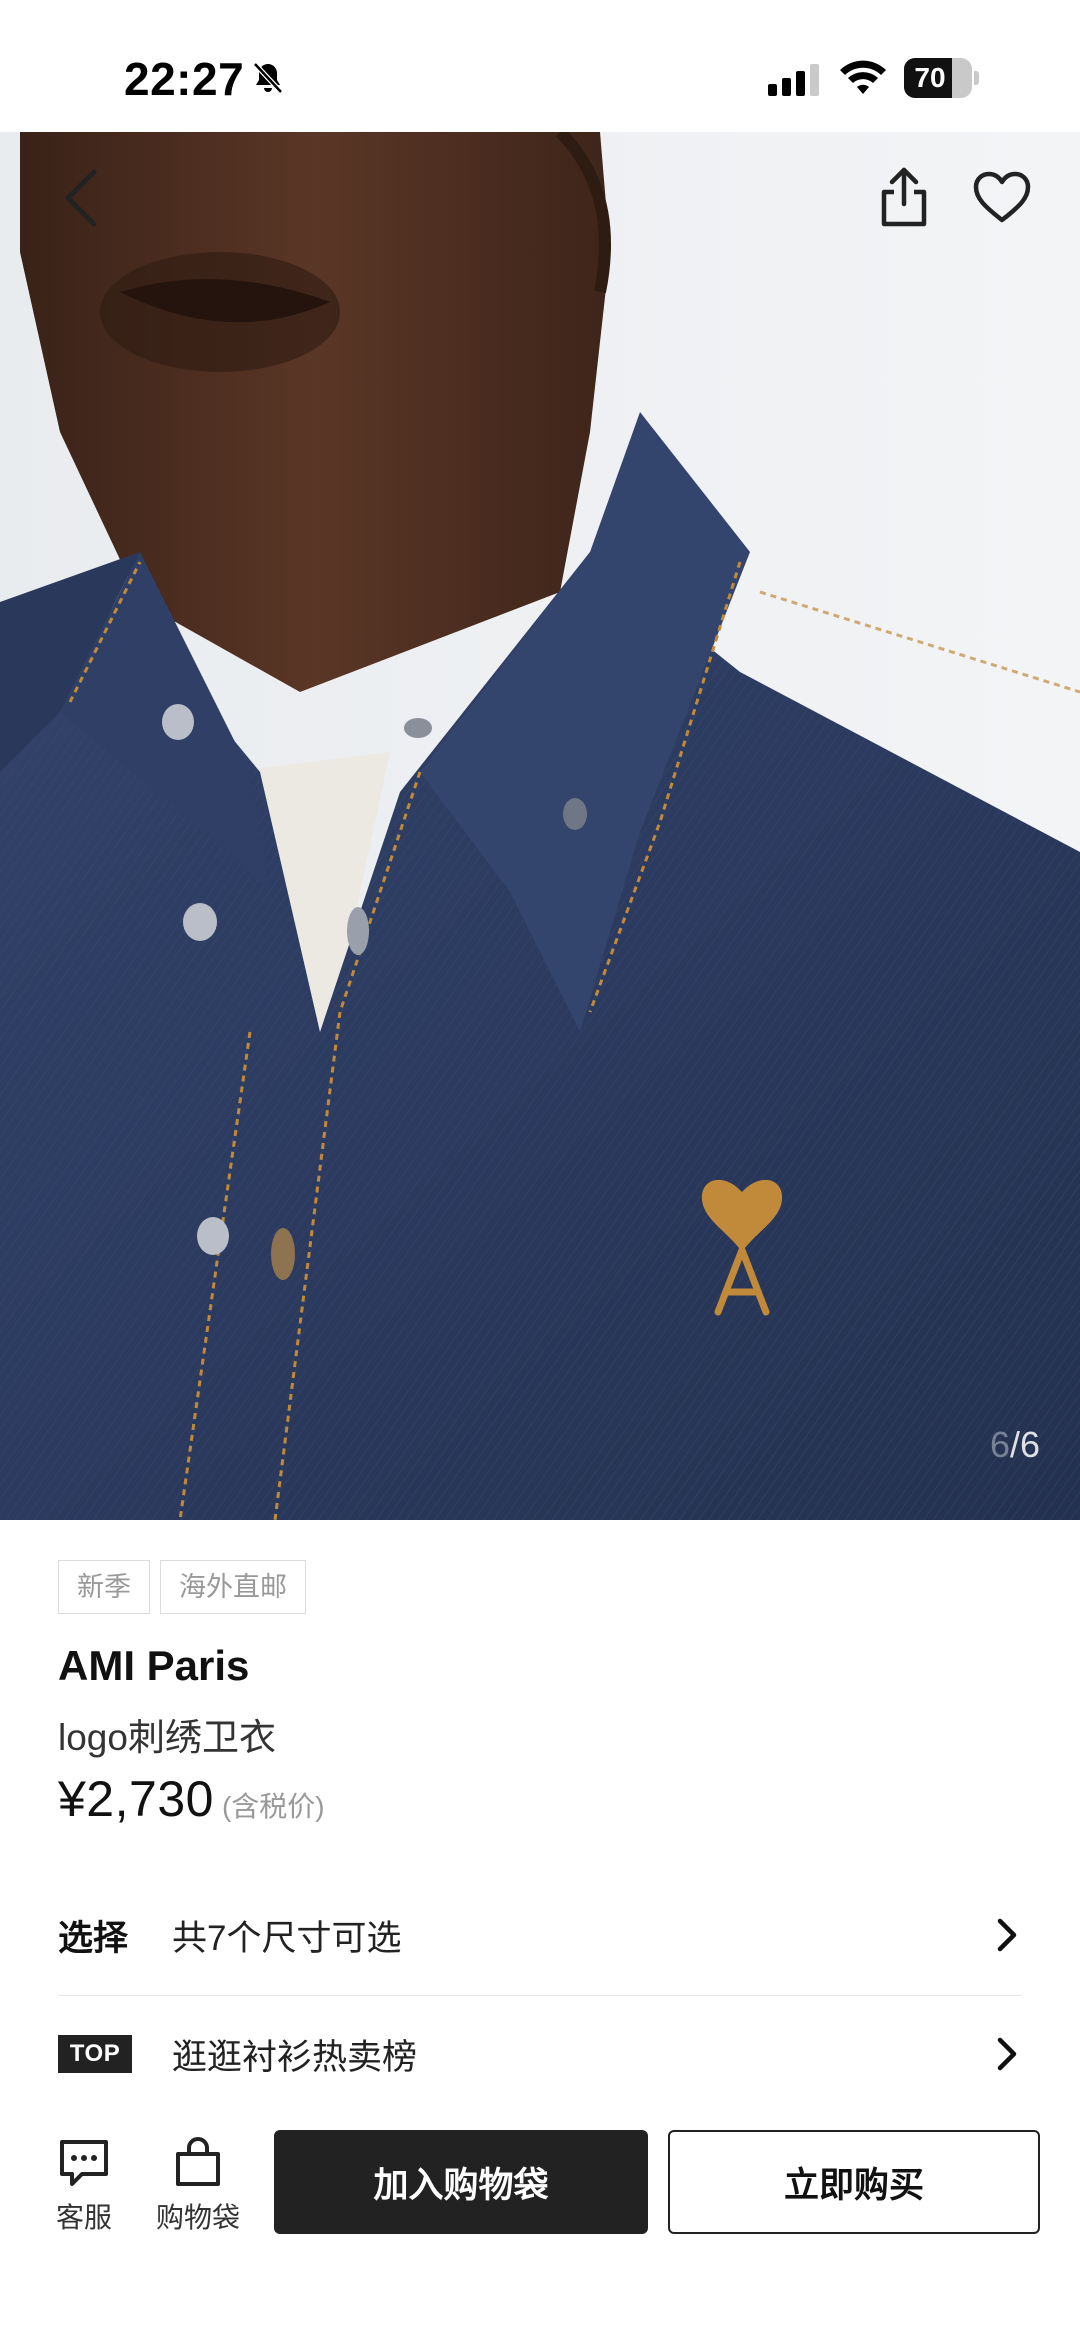 This screenshot has width=1080, height=2347. I want to click on tag-overseas-direct: 海外直邮, so click(233, 1587).